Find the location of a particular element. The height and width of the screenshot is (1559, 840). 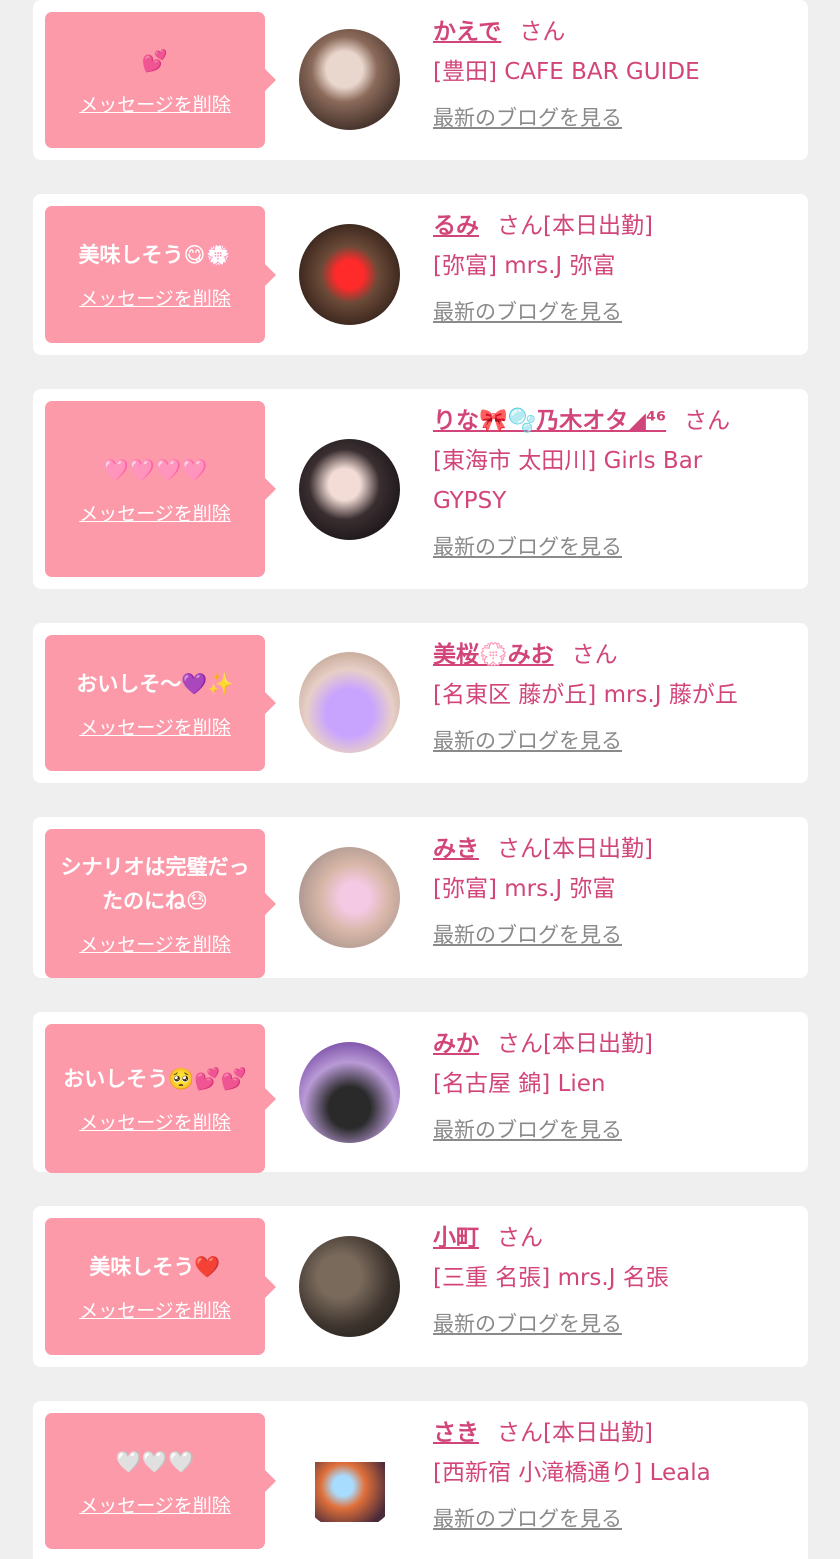

profile-name-link: 小町 is located at coordinates (456, 1238).